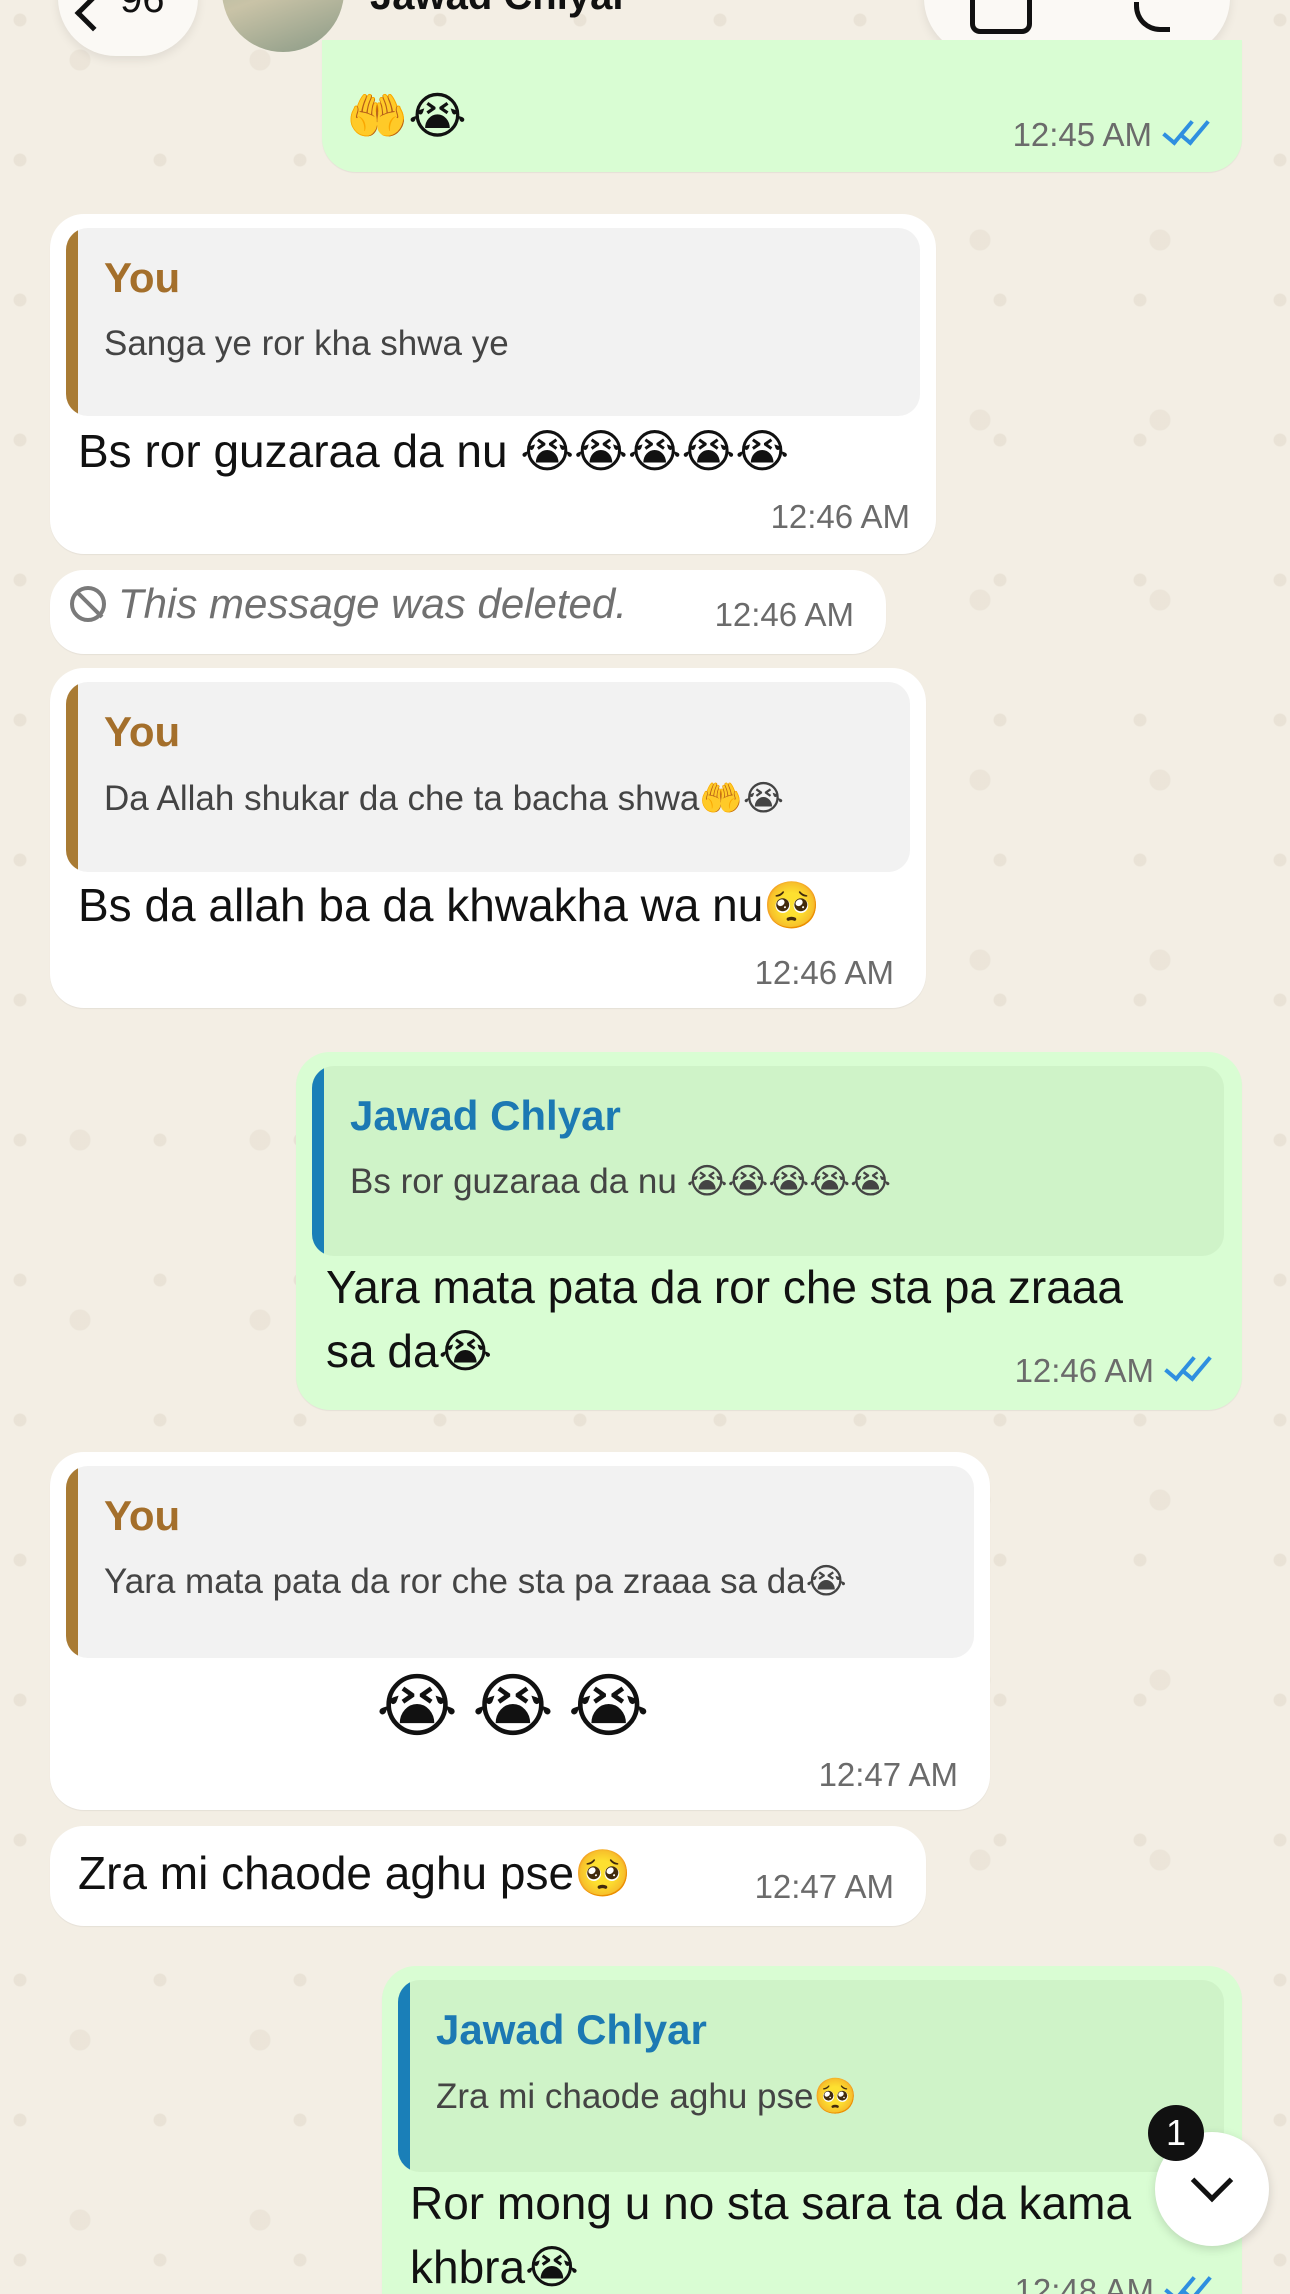  I want to click on message-bubble-outgoing: 🤲😭 12:45 AM, so click(782, 106).